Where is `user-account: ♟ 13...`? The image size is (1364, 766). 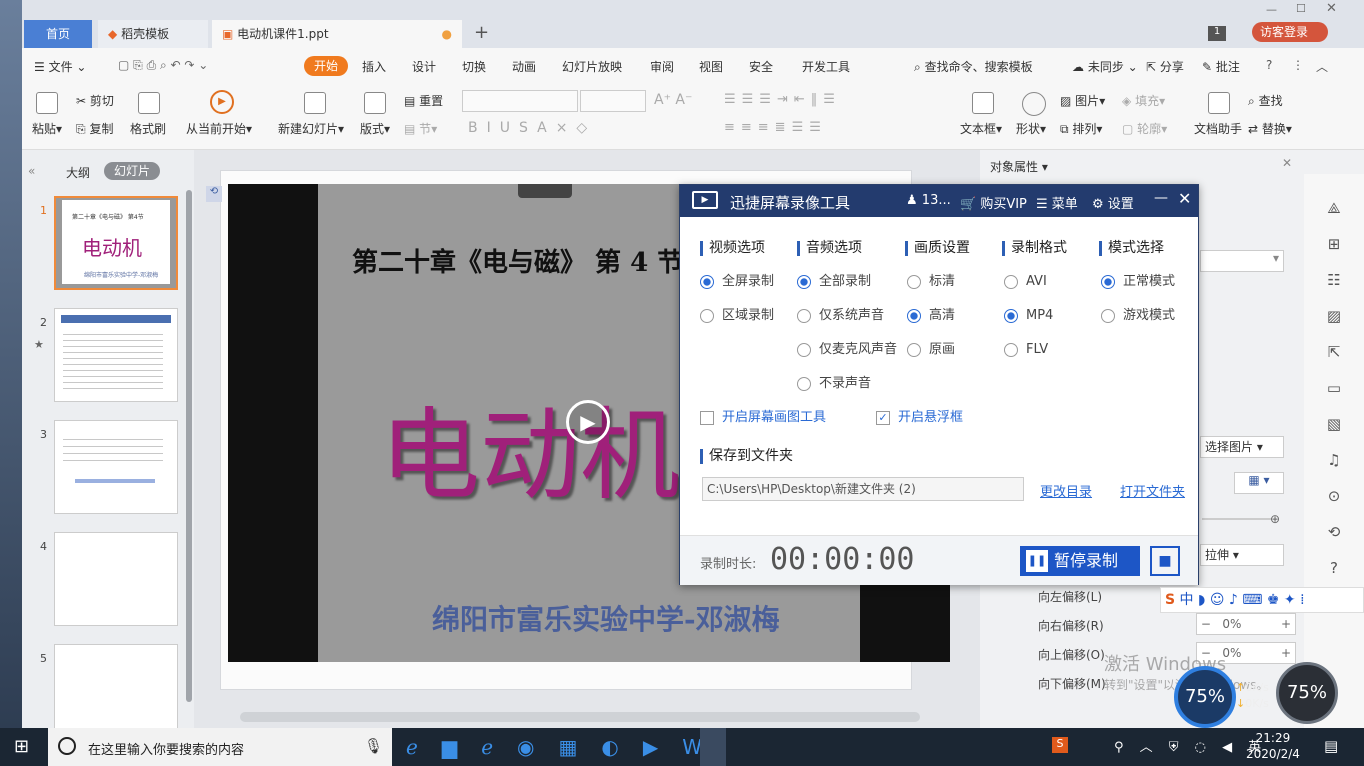 user-account: ♟ 13... is located at coordinates (928, 200).